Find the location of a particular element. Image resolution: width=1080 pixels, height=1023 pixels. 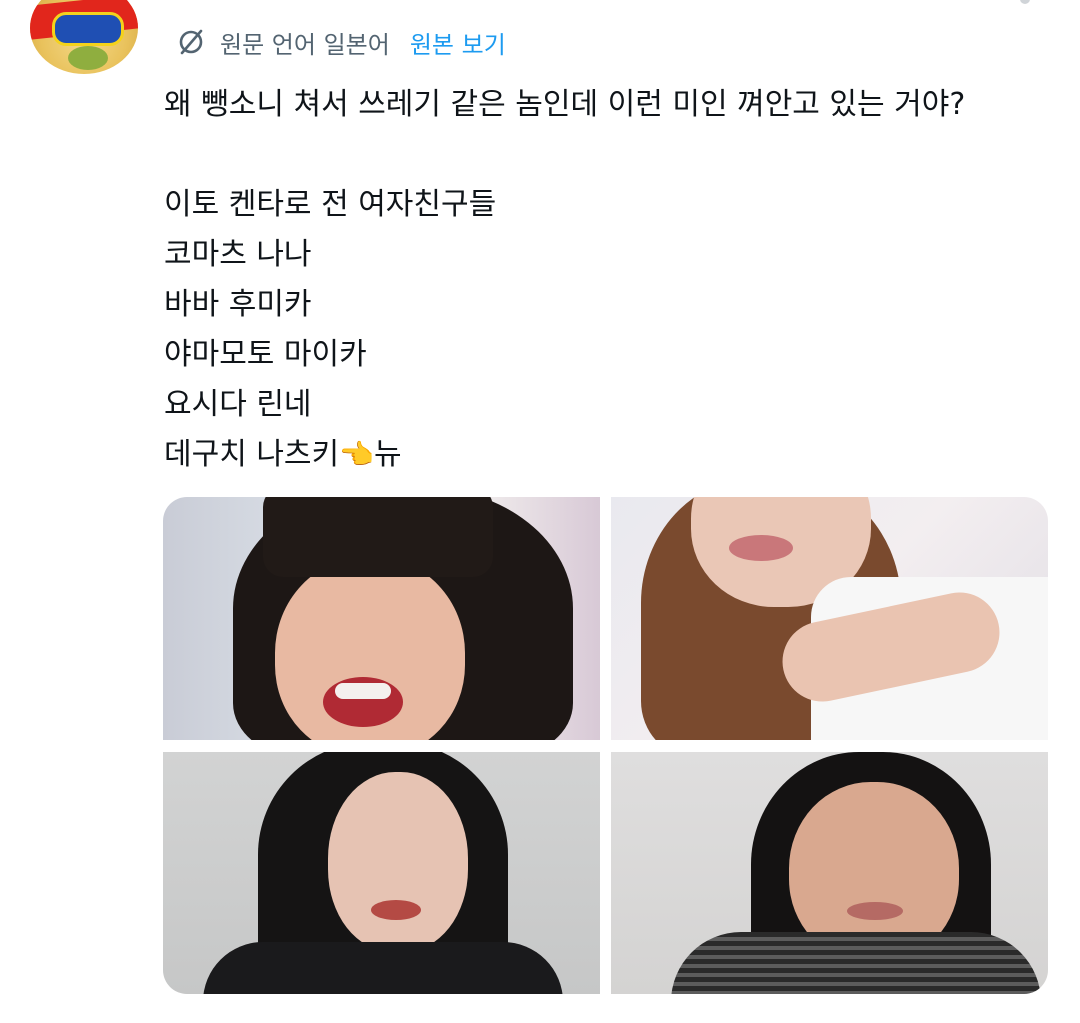

translate-icon is located at coordinates (191, 42).